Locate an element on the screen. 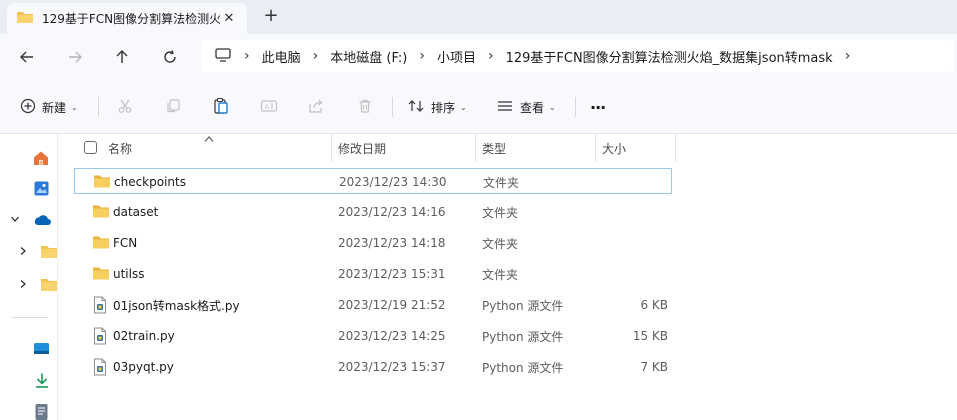 The image size is (957, 420). column-header-date: 修改日期 is located at coordinates (362, 148).